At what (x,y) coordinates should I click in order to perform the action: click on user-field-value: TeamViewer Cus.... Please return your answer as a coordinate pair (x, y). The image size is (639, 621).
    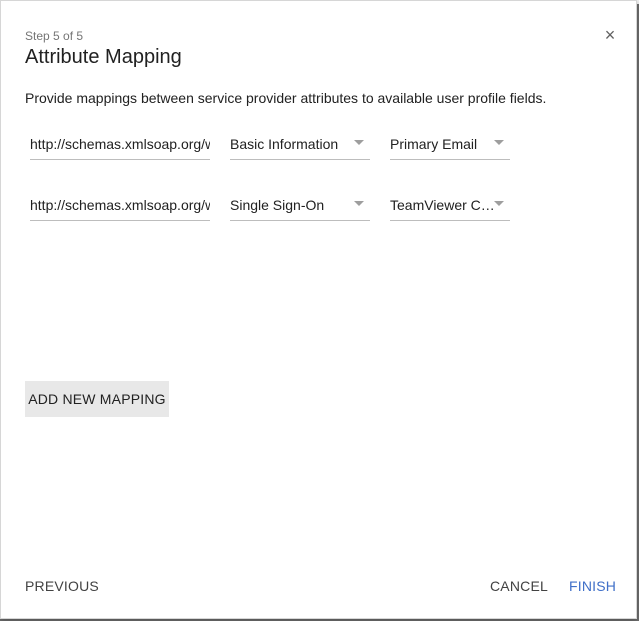
    Looking at the image, I should click on (444, 205).